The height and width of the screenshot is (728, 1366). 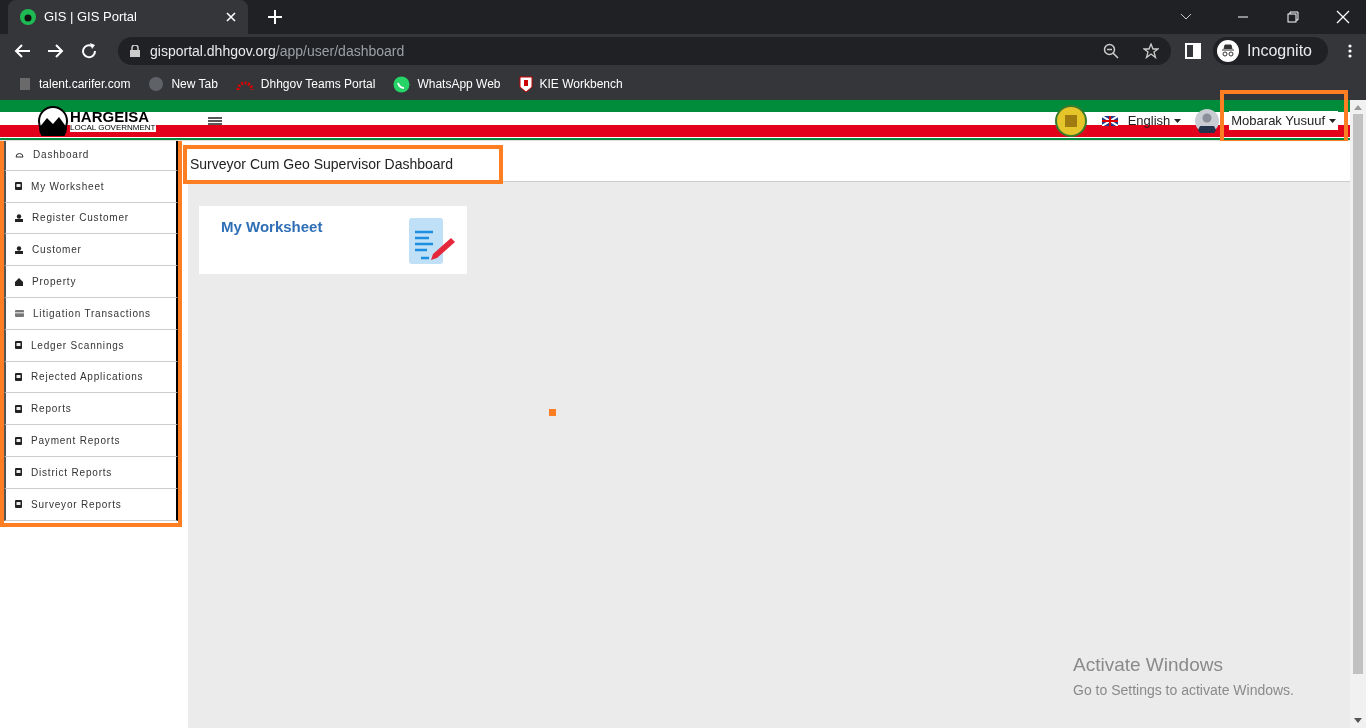 I want to click on document-pencil-icon, so click(x=432, y=241).